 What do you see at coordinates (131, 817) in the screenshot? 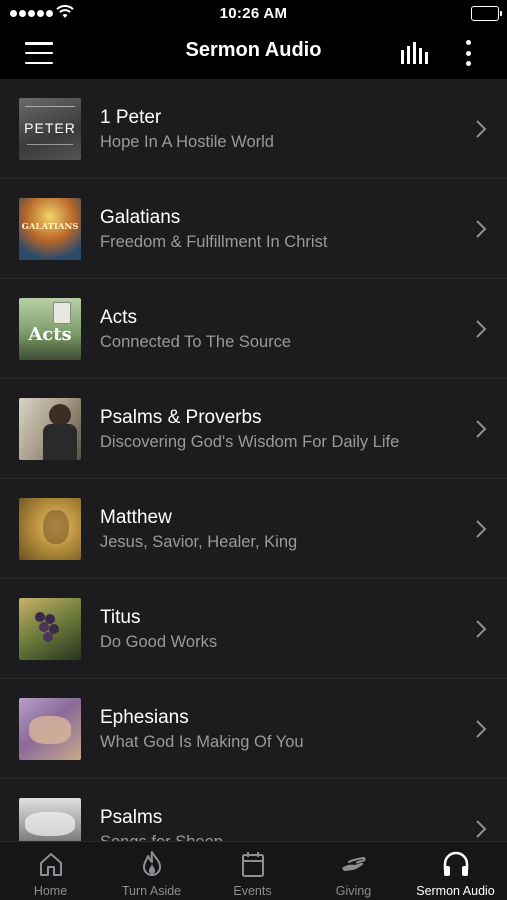
I see `series-title: Psalms` at bounding box center [131, 817].